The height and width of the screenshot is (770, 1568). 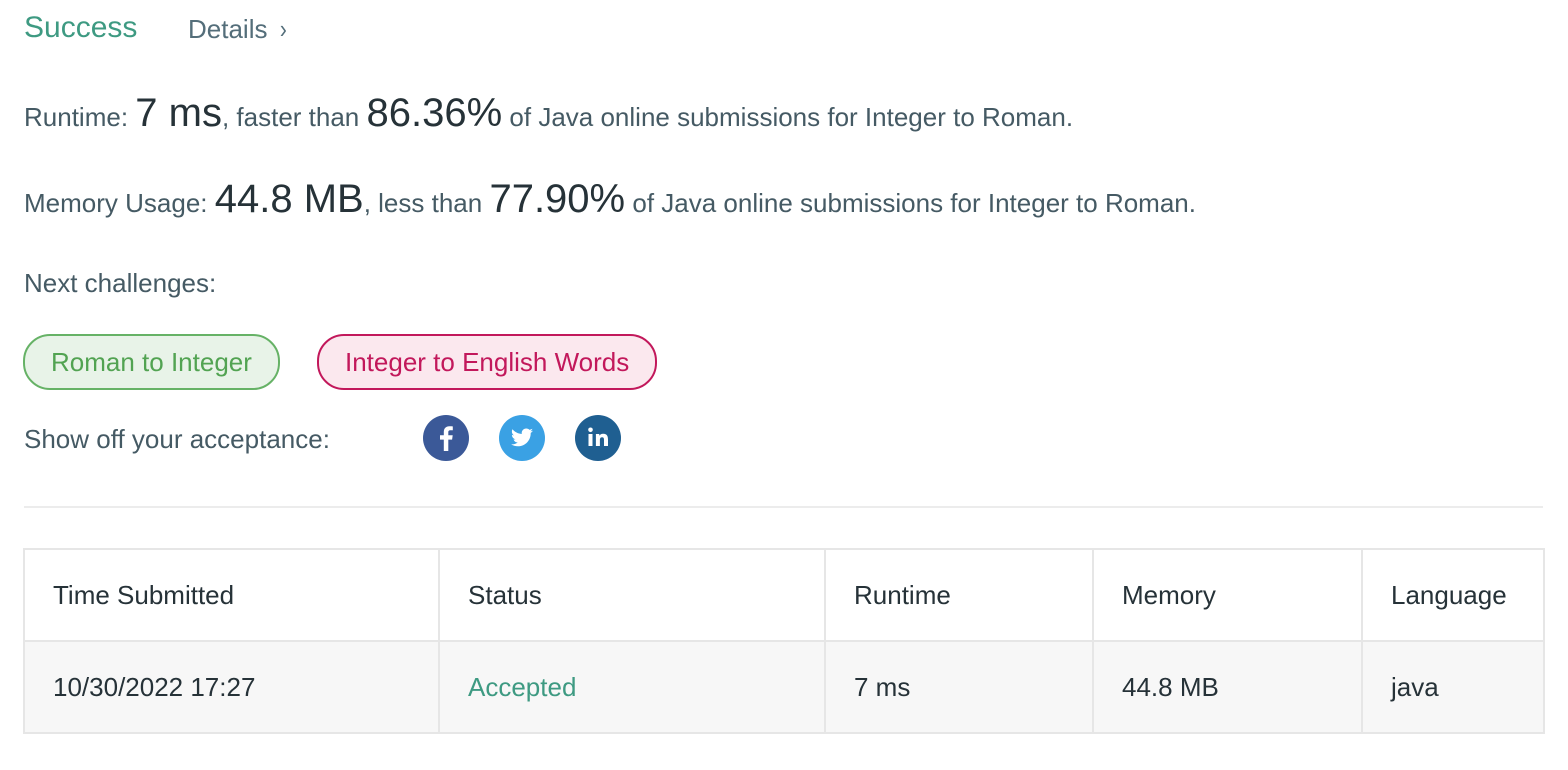 I want to click on memory-comparison: , less than, so click(x=423, y=203).